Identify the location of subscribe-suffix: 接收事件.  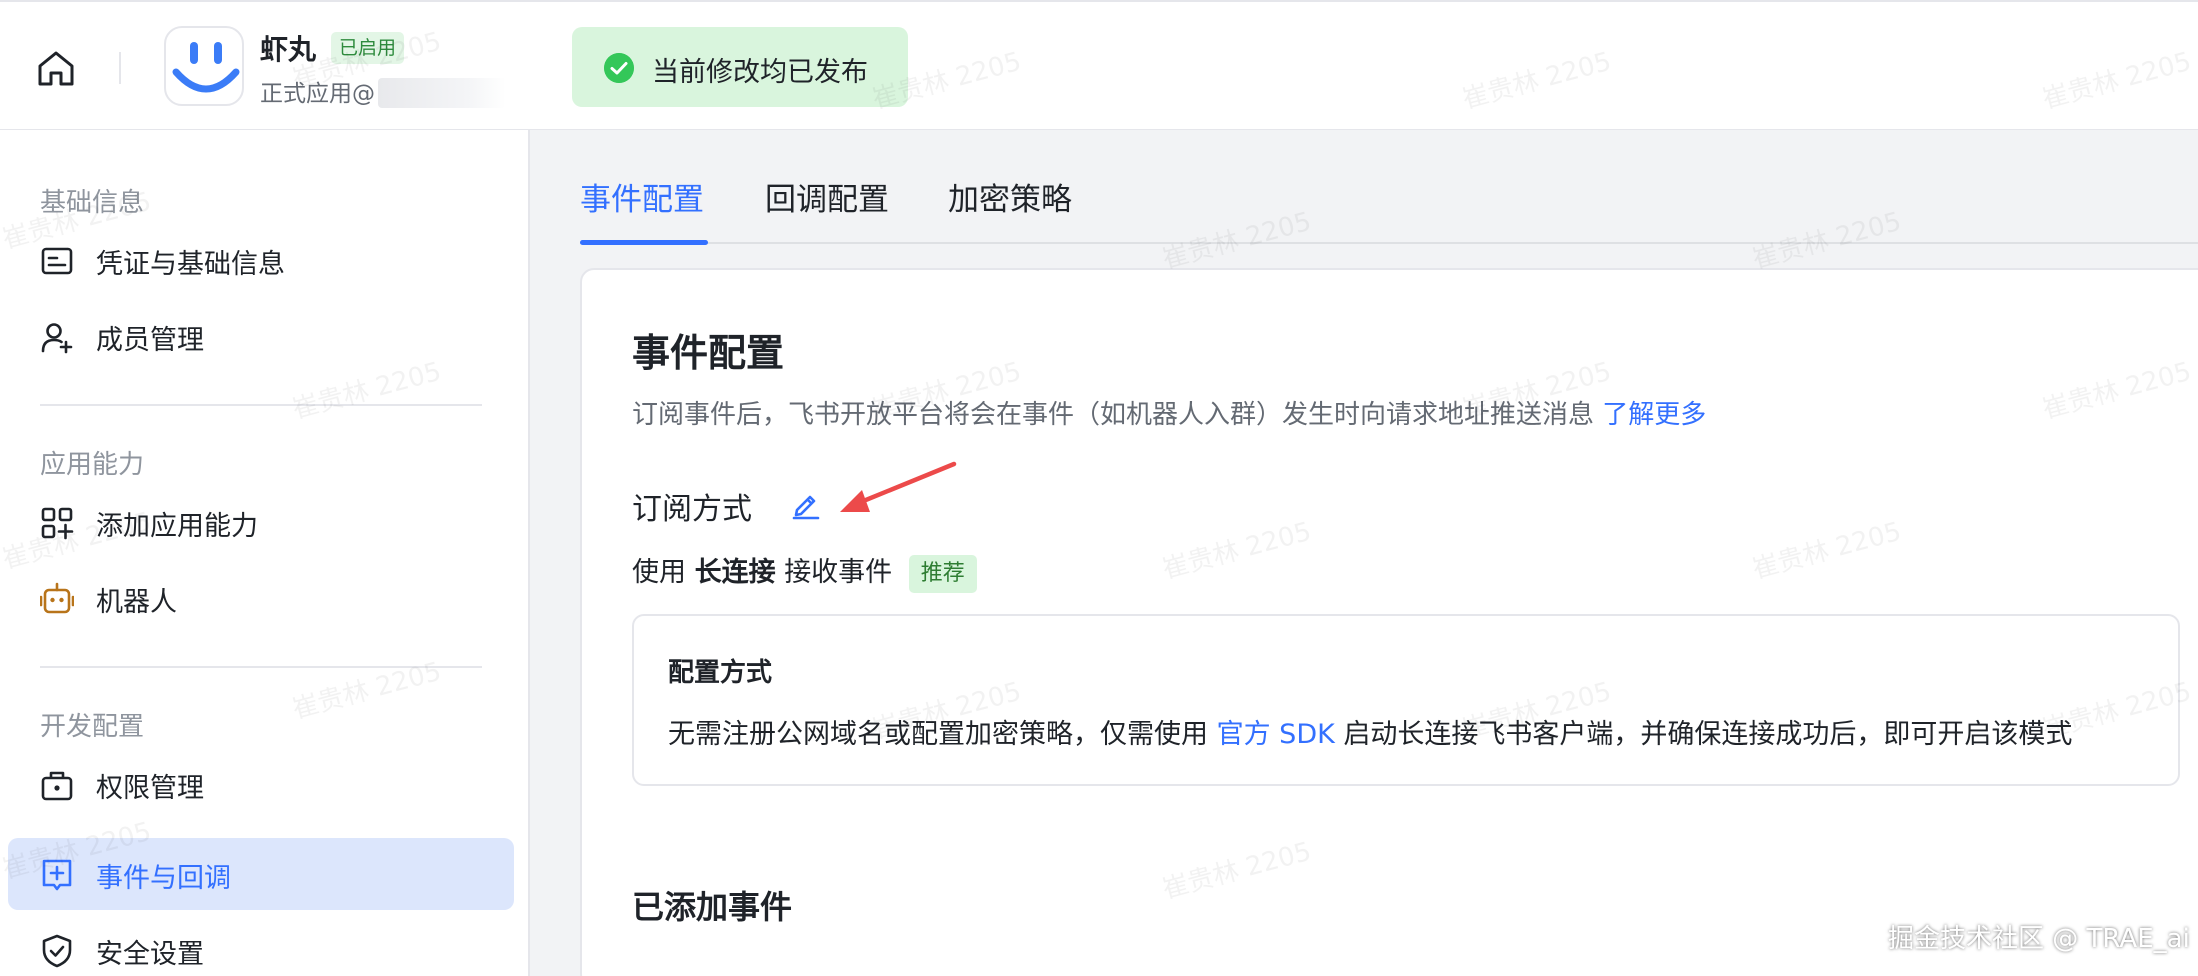
(838, 572).